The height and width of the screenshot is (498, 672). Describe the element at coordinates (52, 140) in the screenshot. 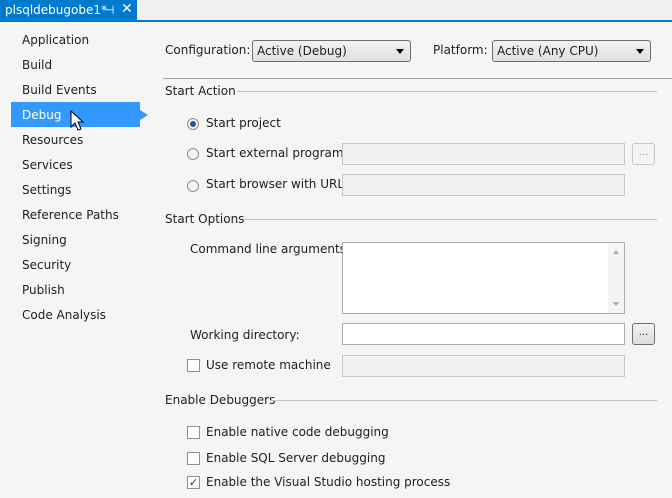

I see `sidebar-item-resources: Resources` at that location.